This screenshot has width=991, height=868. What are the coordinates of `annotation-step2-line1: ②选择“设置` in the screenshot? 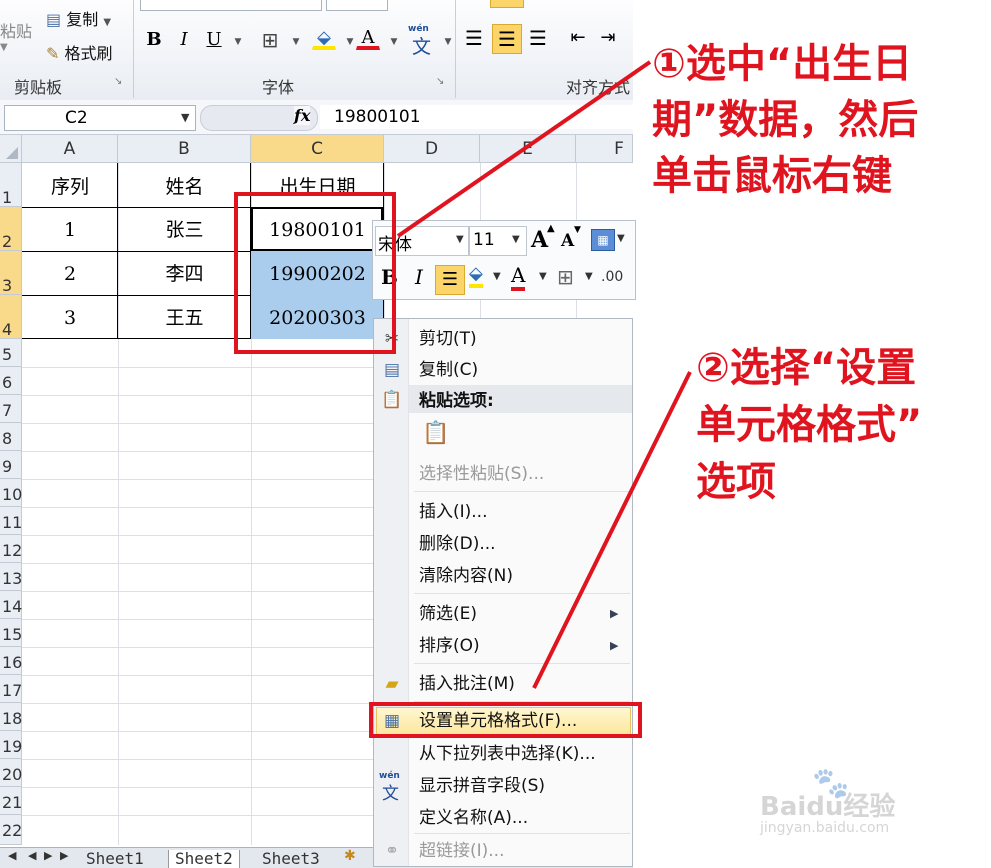 It's located at (806, 368).